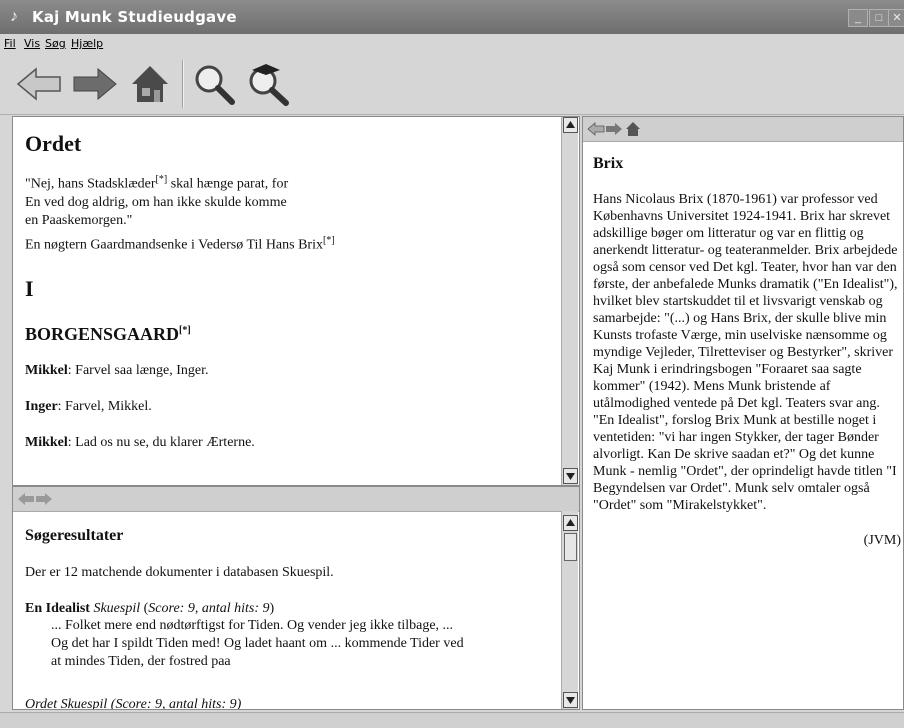 This screenshot has height=728, width=904. Describe the element at coordinates (74, 535) in the screenshot. I see `search-heading: Søgeresultater` at that location.